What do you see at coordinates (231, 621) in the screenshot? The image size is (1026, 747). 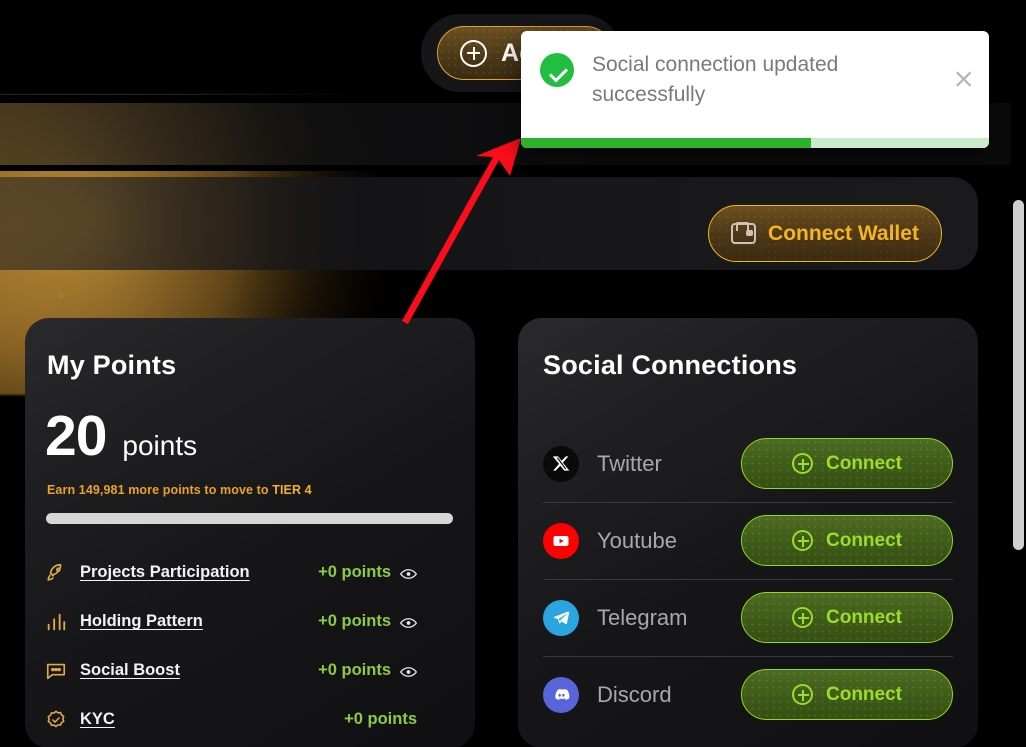 I see `list-item: Holding Pattern +0 points` at bounding box center [231, 621].